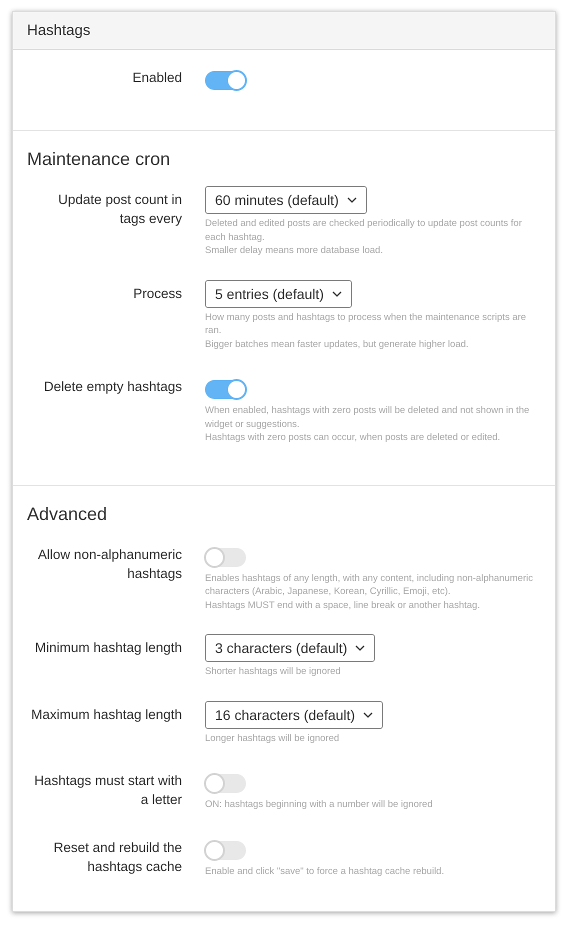  What do you see at coordinates (278, 294) in the screenshot?
I see `dropdown-select: 5 entries (default)` at bounding box center [278, 294].